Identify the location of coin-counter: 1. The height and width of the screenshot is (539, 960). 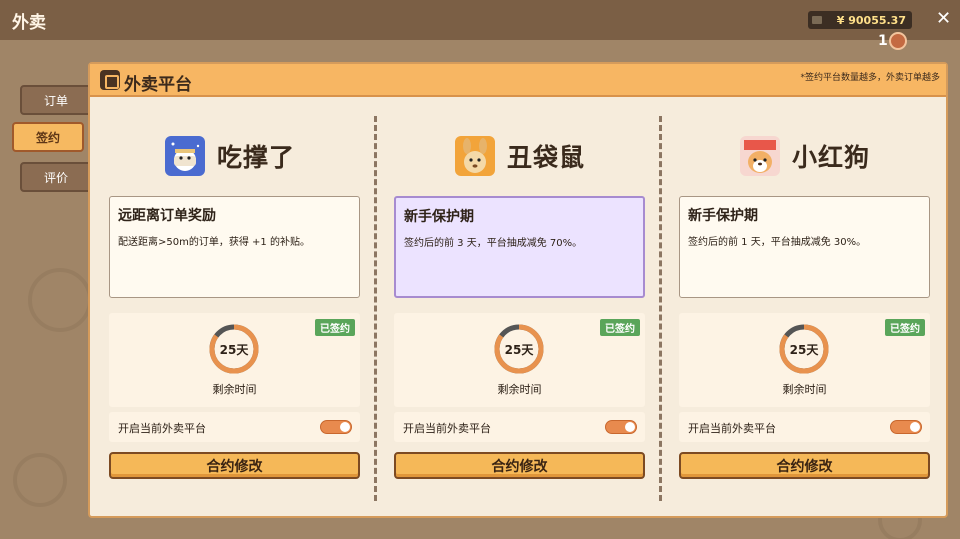
(892, 41).